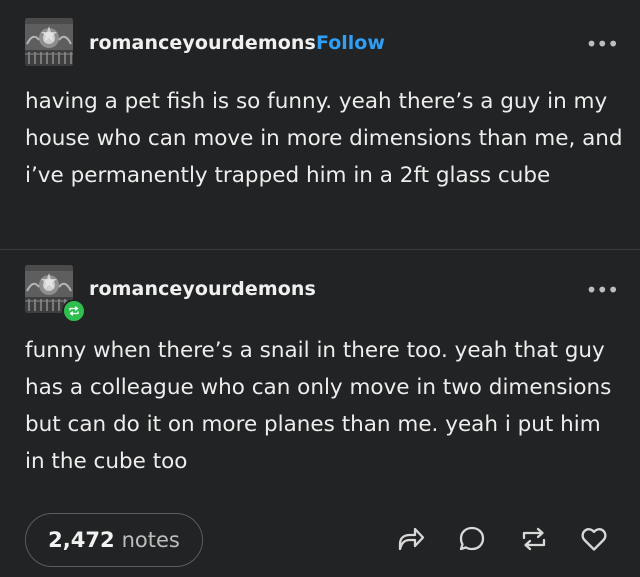  Describe the element at coordinates (74, 311) in the screenshot. I see `reblog-badge-icon` at that location.